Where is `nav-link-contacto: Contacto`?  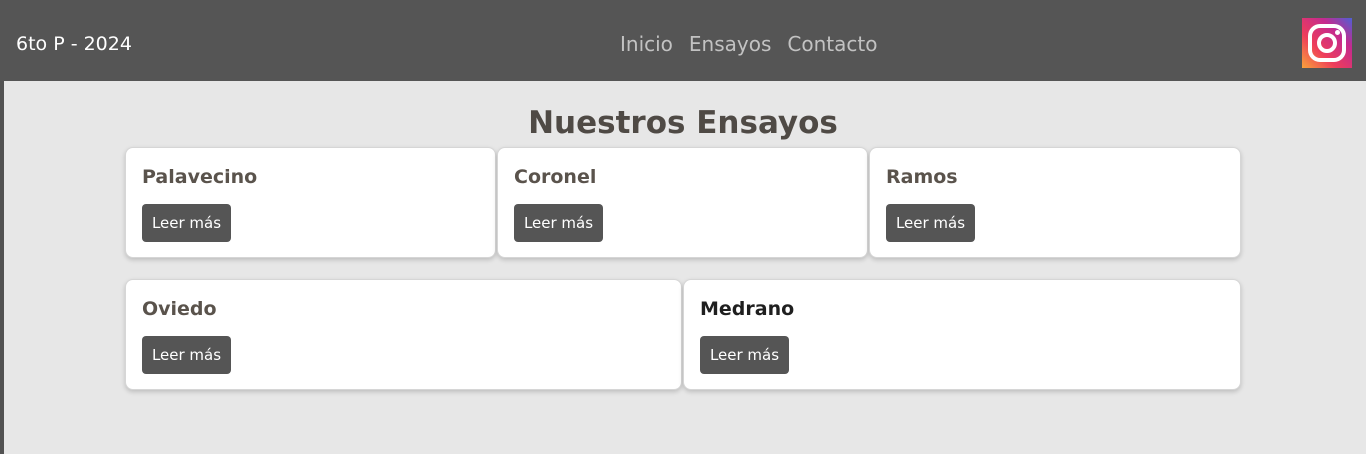 nav-link-contacto: Contacto is located at coordinates (832, 44).